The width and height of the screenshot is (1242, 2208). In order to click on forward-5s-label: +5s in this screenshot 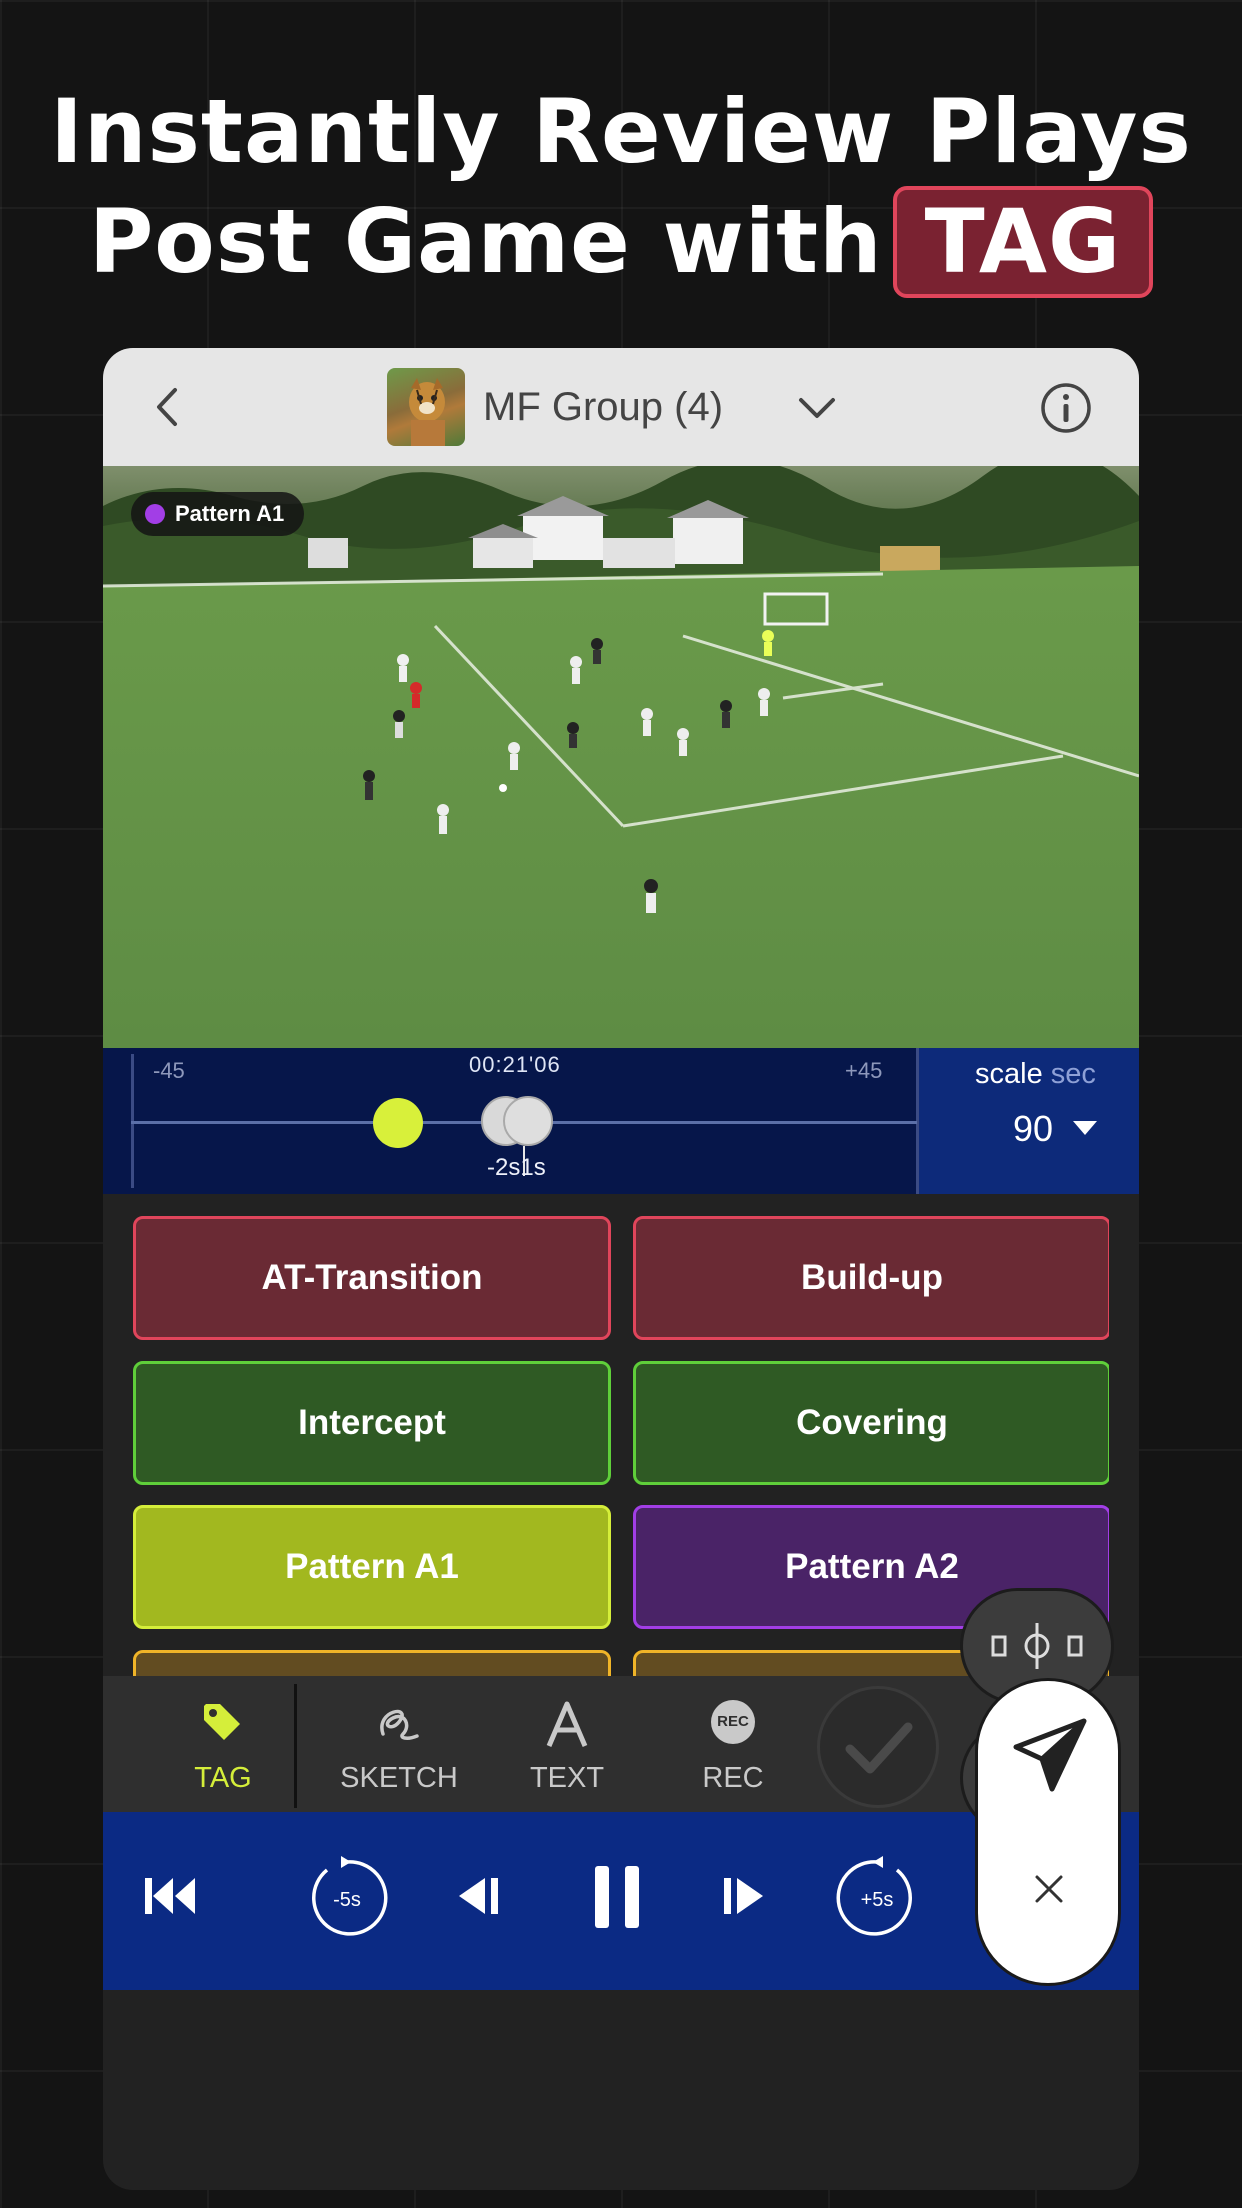, I will do `click(877, 1900)`.